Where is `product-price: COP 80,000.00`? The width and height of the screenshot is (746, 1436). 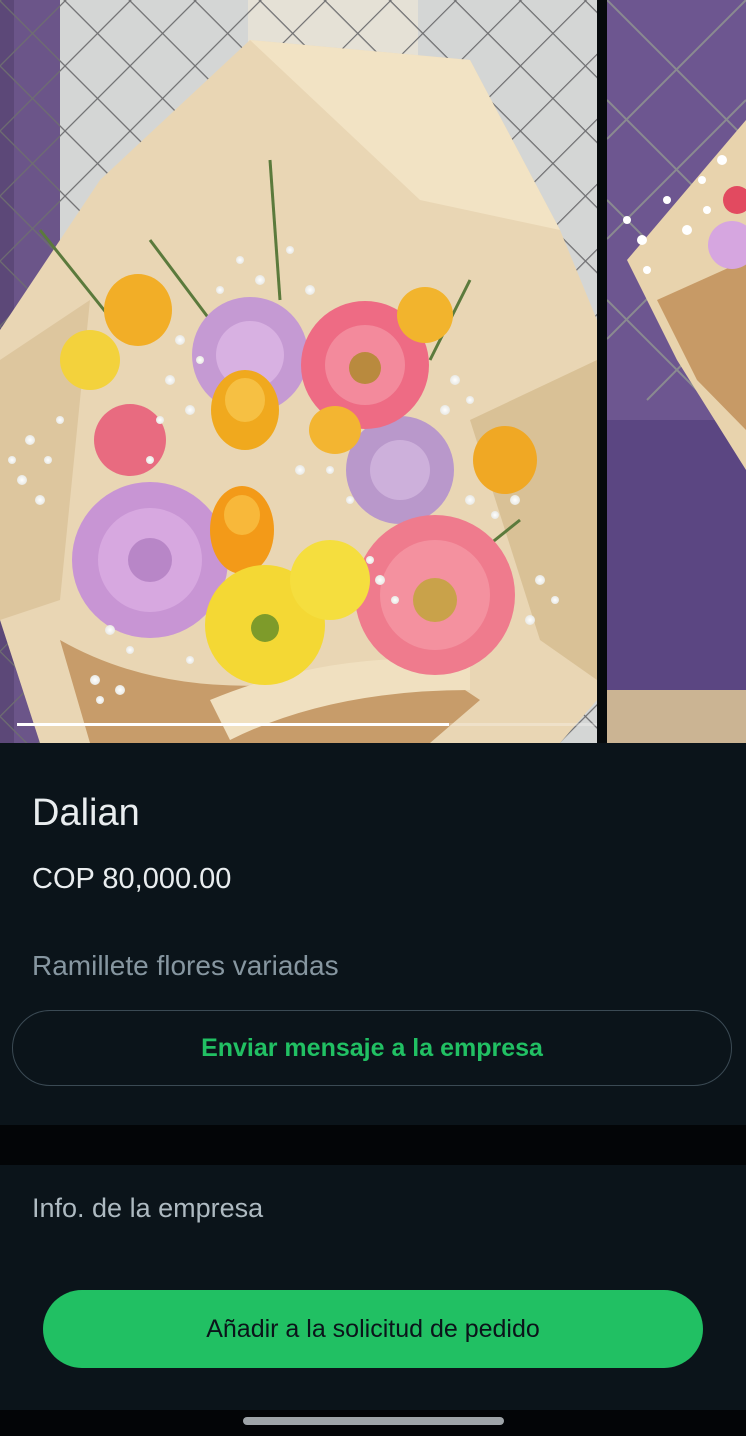
product-price: COP 80,000.00 is located at coordinates (132, 879).